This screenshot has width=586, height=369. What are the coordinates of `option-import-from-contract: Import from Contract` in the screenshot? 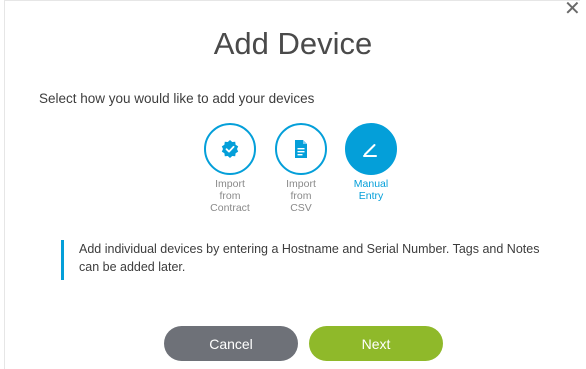 It's located at (230, 168).